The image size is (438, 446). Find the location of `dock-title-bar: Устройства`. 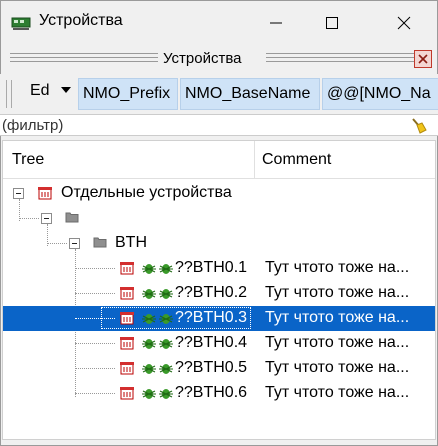

dock-title-bar: Устройства is located at coordinates (218, 60).